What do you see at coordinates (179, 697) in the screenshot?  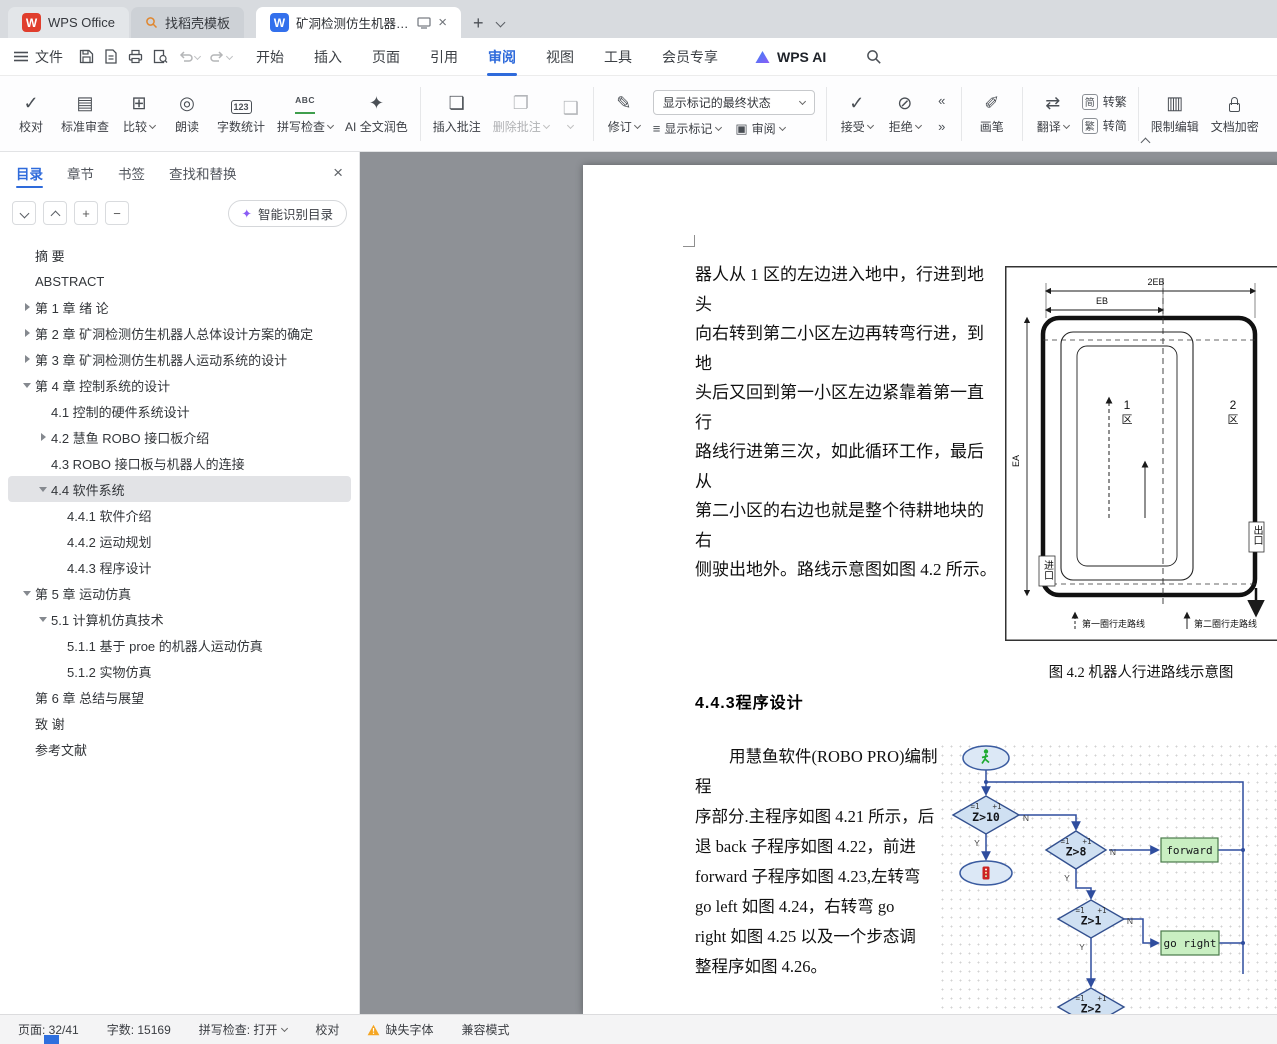 I see `toc-item-ch6: 第 6 章 总结与展望` at bounding box center [179, 697].